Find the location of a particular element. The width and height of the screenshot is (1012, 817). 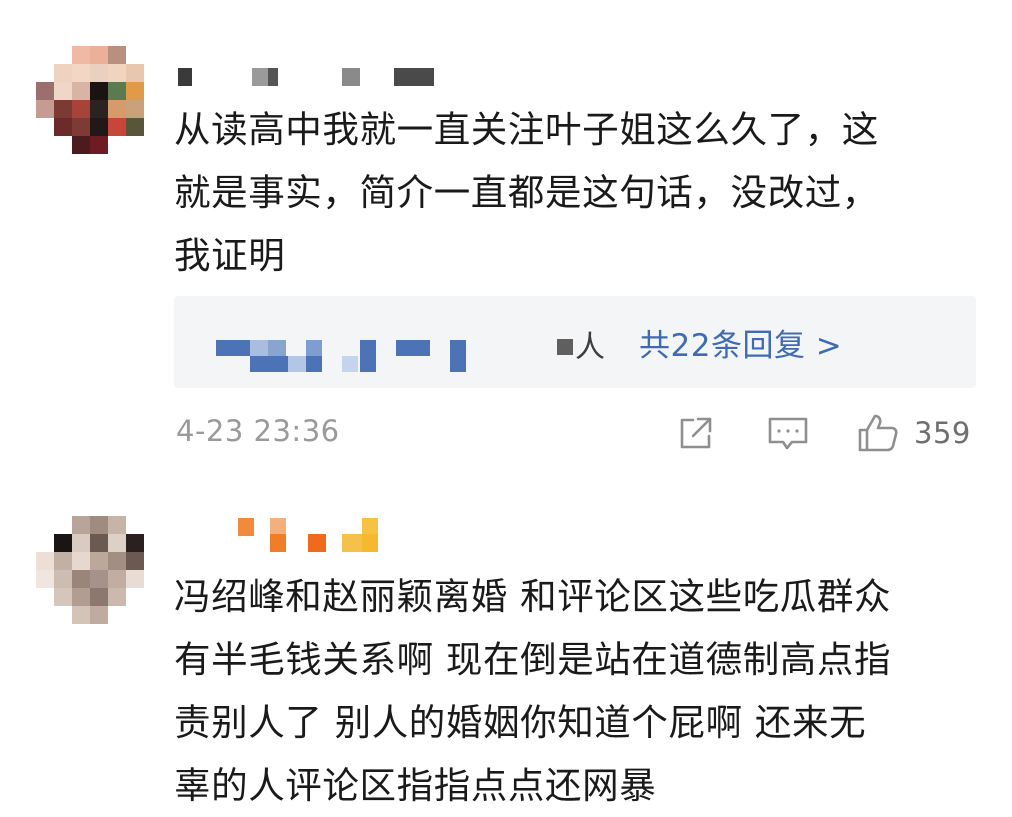

comment-icon is located at coordinates (788, 433).